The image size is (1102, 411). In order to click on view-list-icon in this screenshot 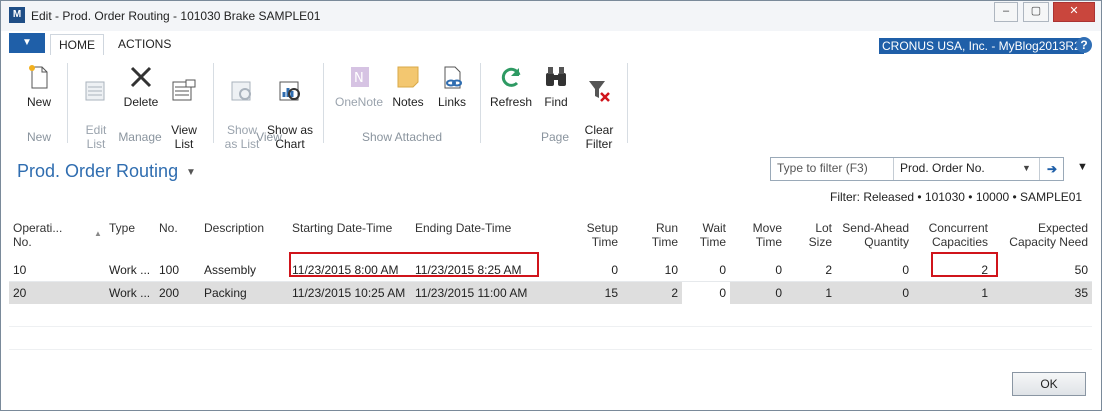, I will do `click(184, 90)`.